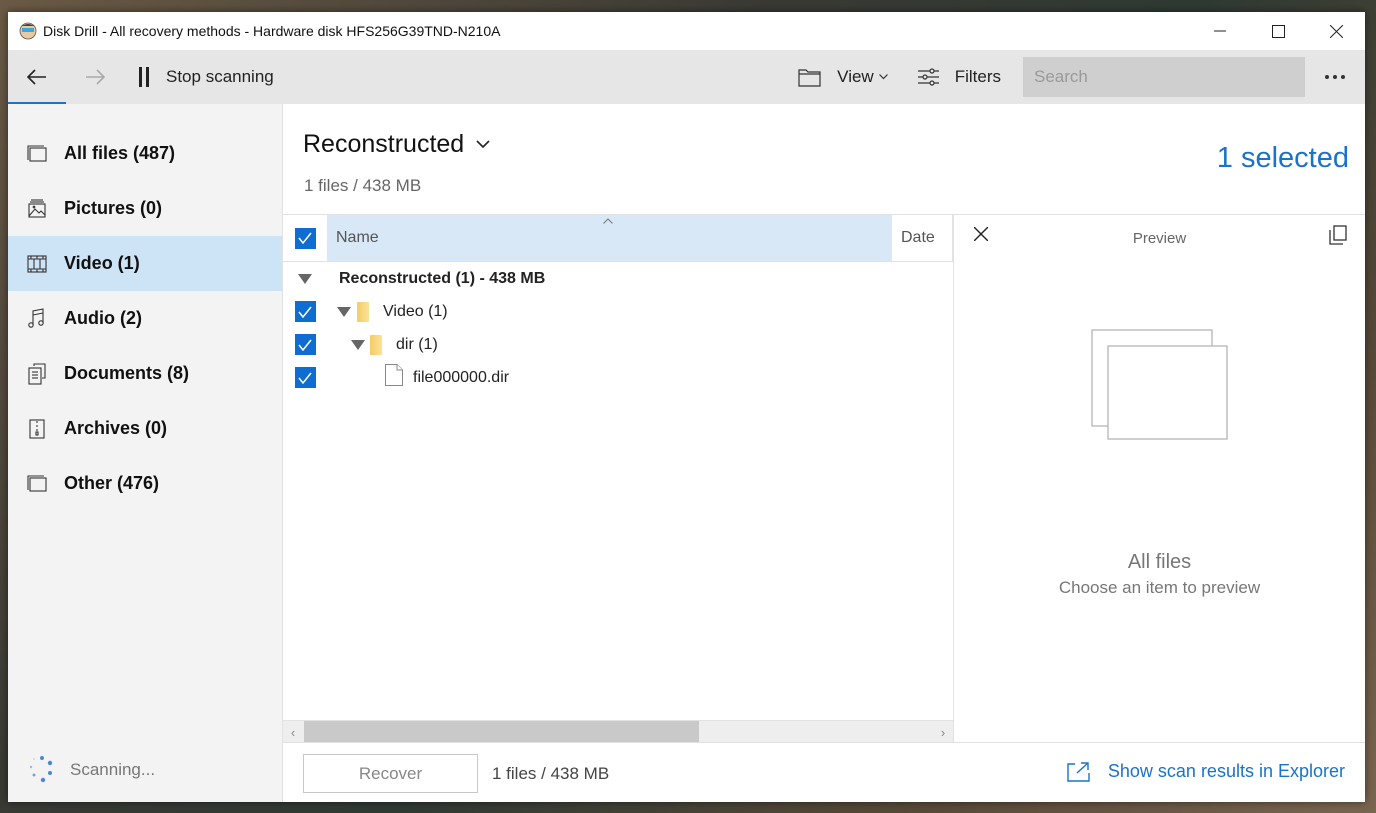 Image resolution: width=1376 pixels, height=813 pixels. Describe the element at coordinates (1338, 235) in the screenshot. I see `copy-window-icon` at that location.